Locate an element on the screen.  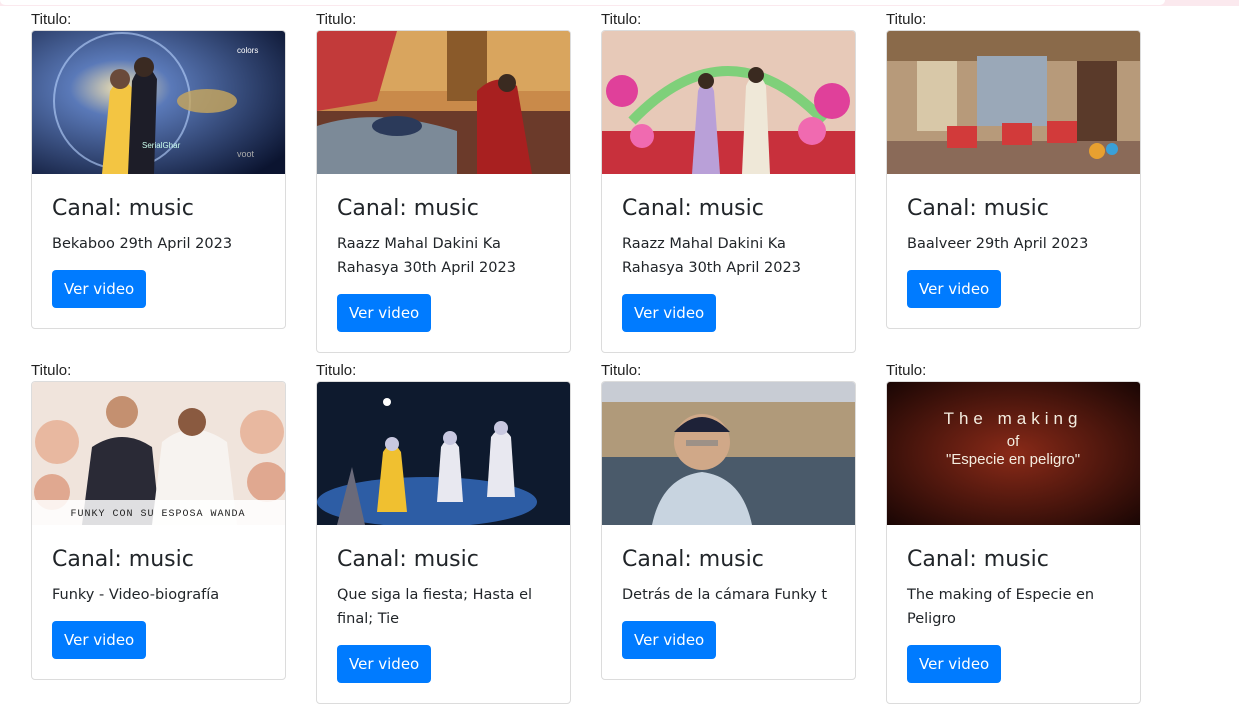
svg-text: The making is located at coordinates (1013, 418).